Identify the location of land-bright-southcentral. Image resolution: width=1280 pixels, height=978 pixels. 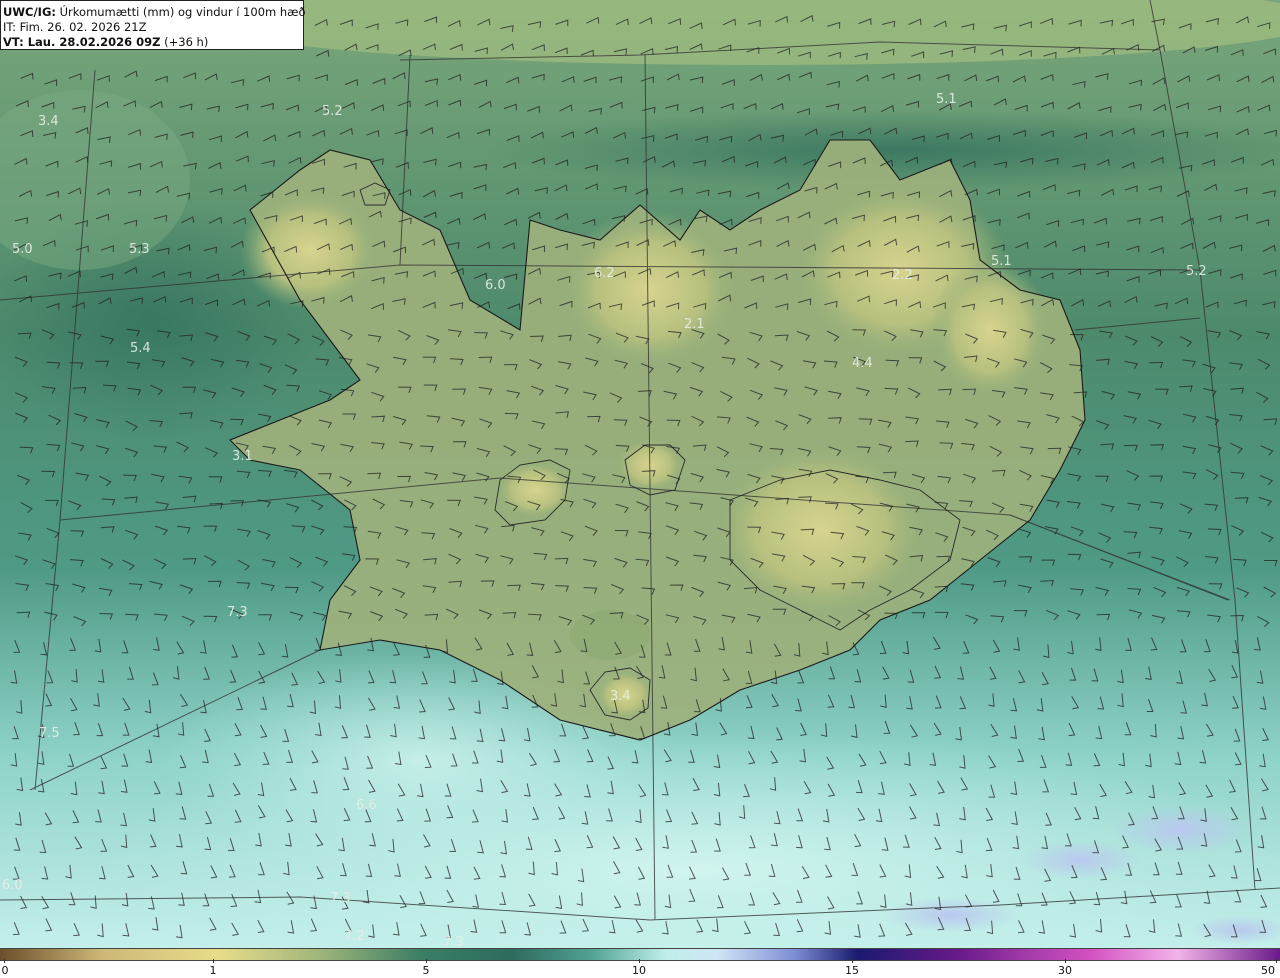
(610, 635).